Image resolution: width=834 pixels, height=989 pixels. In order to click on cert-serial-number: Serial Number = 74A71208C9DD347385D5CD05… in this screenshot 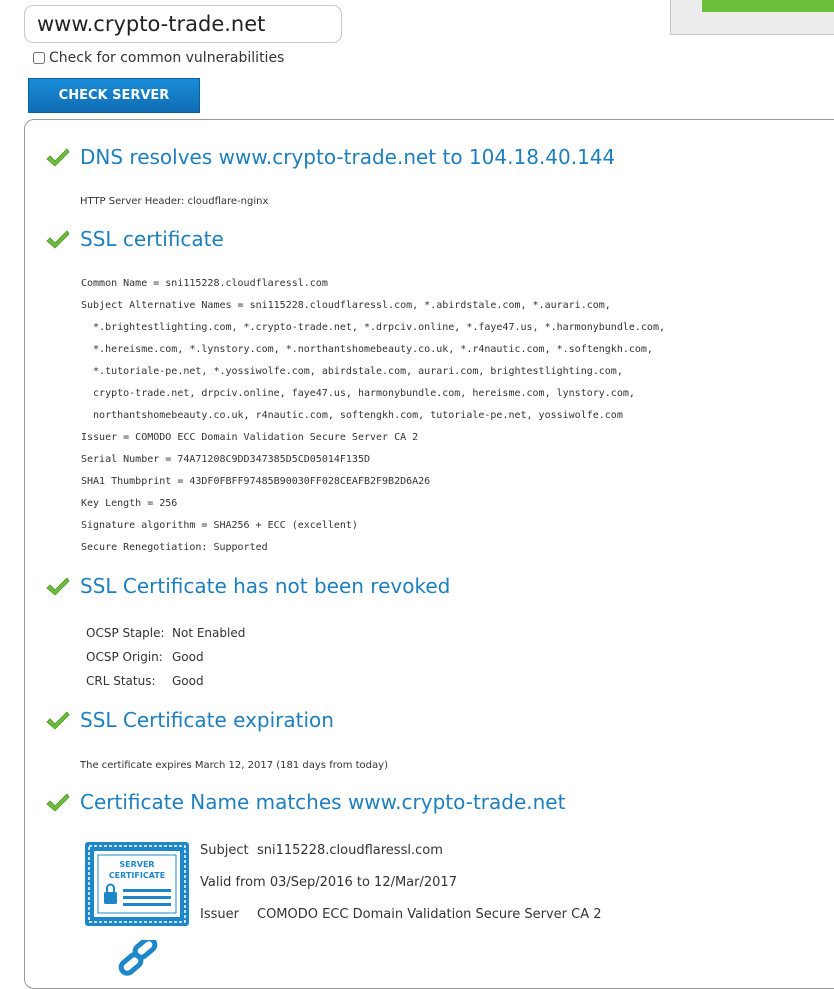, I will do `click(225, 459)`.